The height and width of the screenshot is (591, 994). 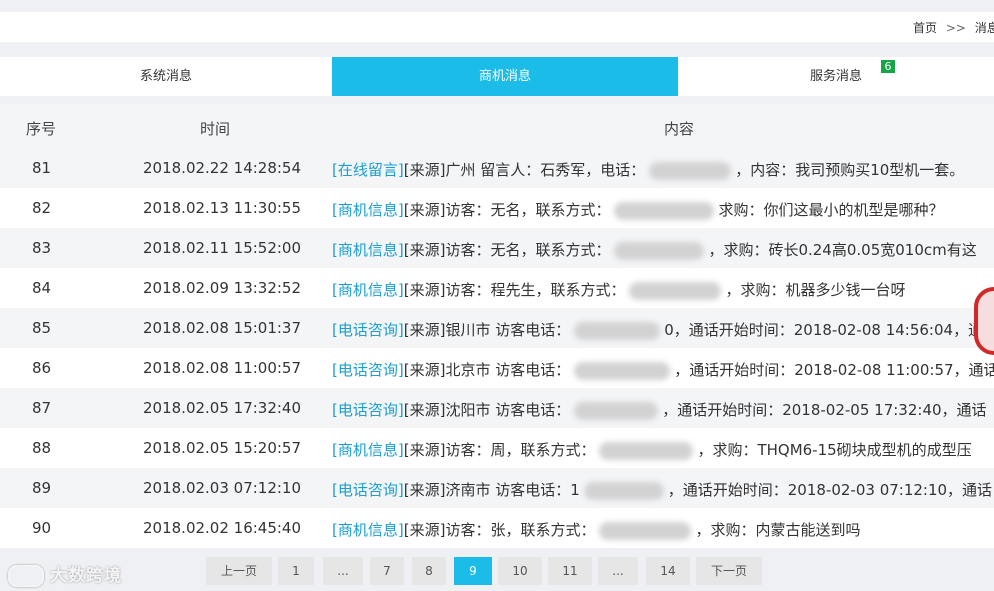 I want to click on row-time: 2018.02.03 07:12:10, so click(x=222, y=488).